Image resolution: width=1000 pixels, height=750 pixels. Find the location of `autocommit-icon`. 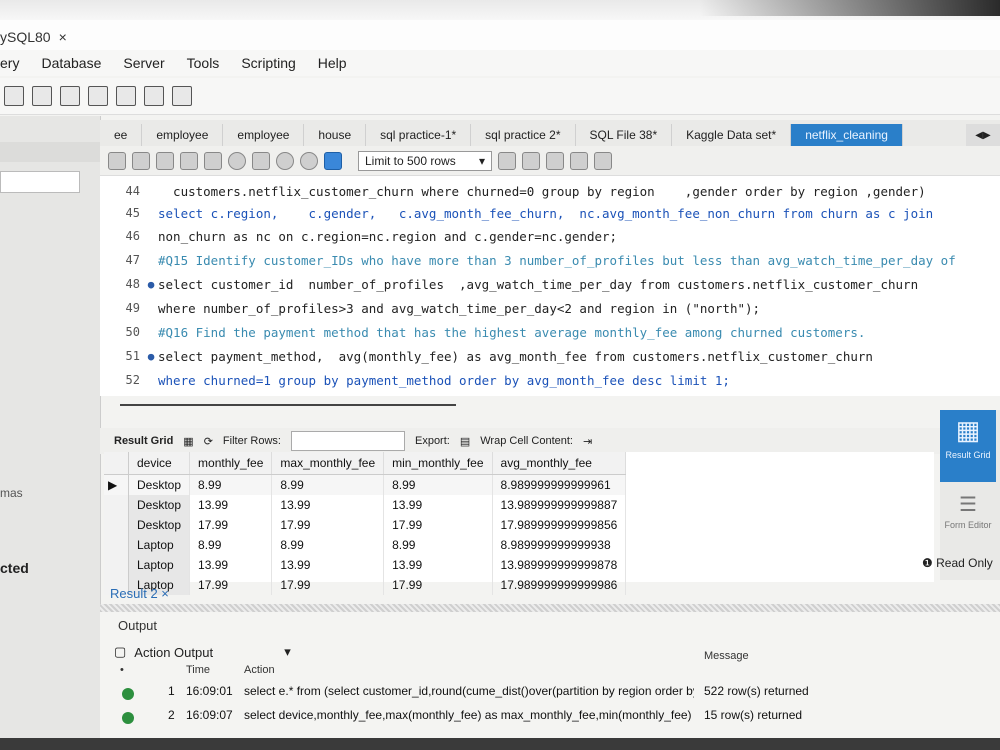

autocommit-icon is located at coordinates (333, 160).